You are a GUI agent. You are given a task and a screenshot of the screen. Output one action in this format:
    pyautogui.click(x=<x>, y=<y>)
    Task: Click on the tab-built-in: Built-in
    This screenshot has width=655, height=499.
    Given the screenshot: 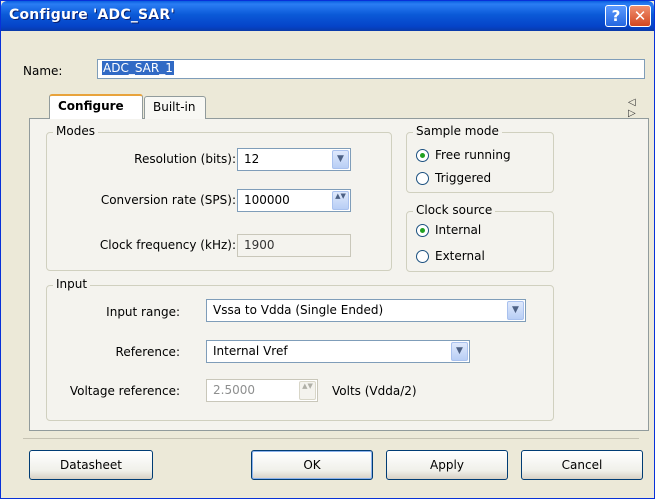 What is the action you would take?
    pyautogui.click(x=175, y=107)
    